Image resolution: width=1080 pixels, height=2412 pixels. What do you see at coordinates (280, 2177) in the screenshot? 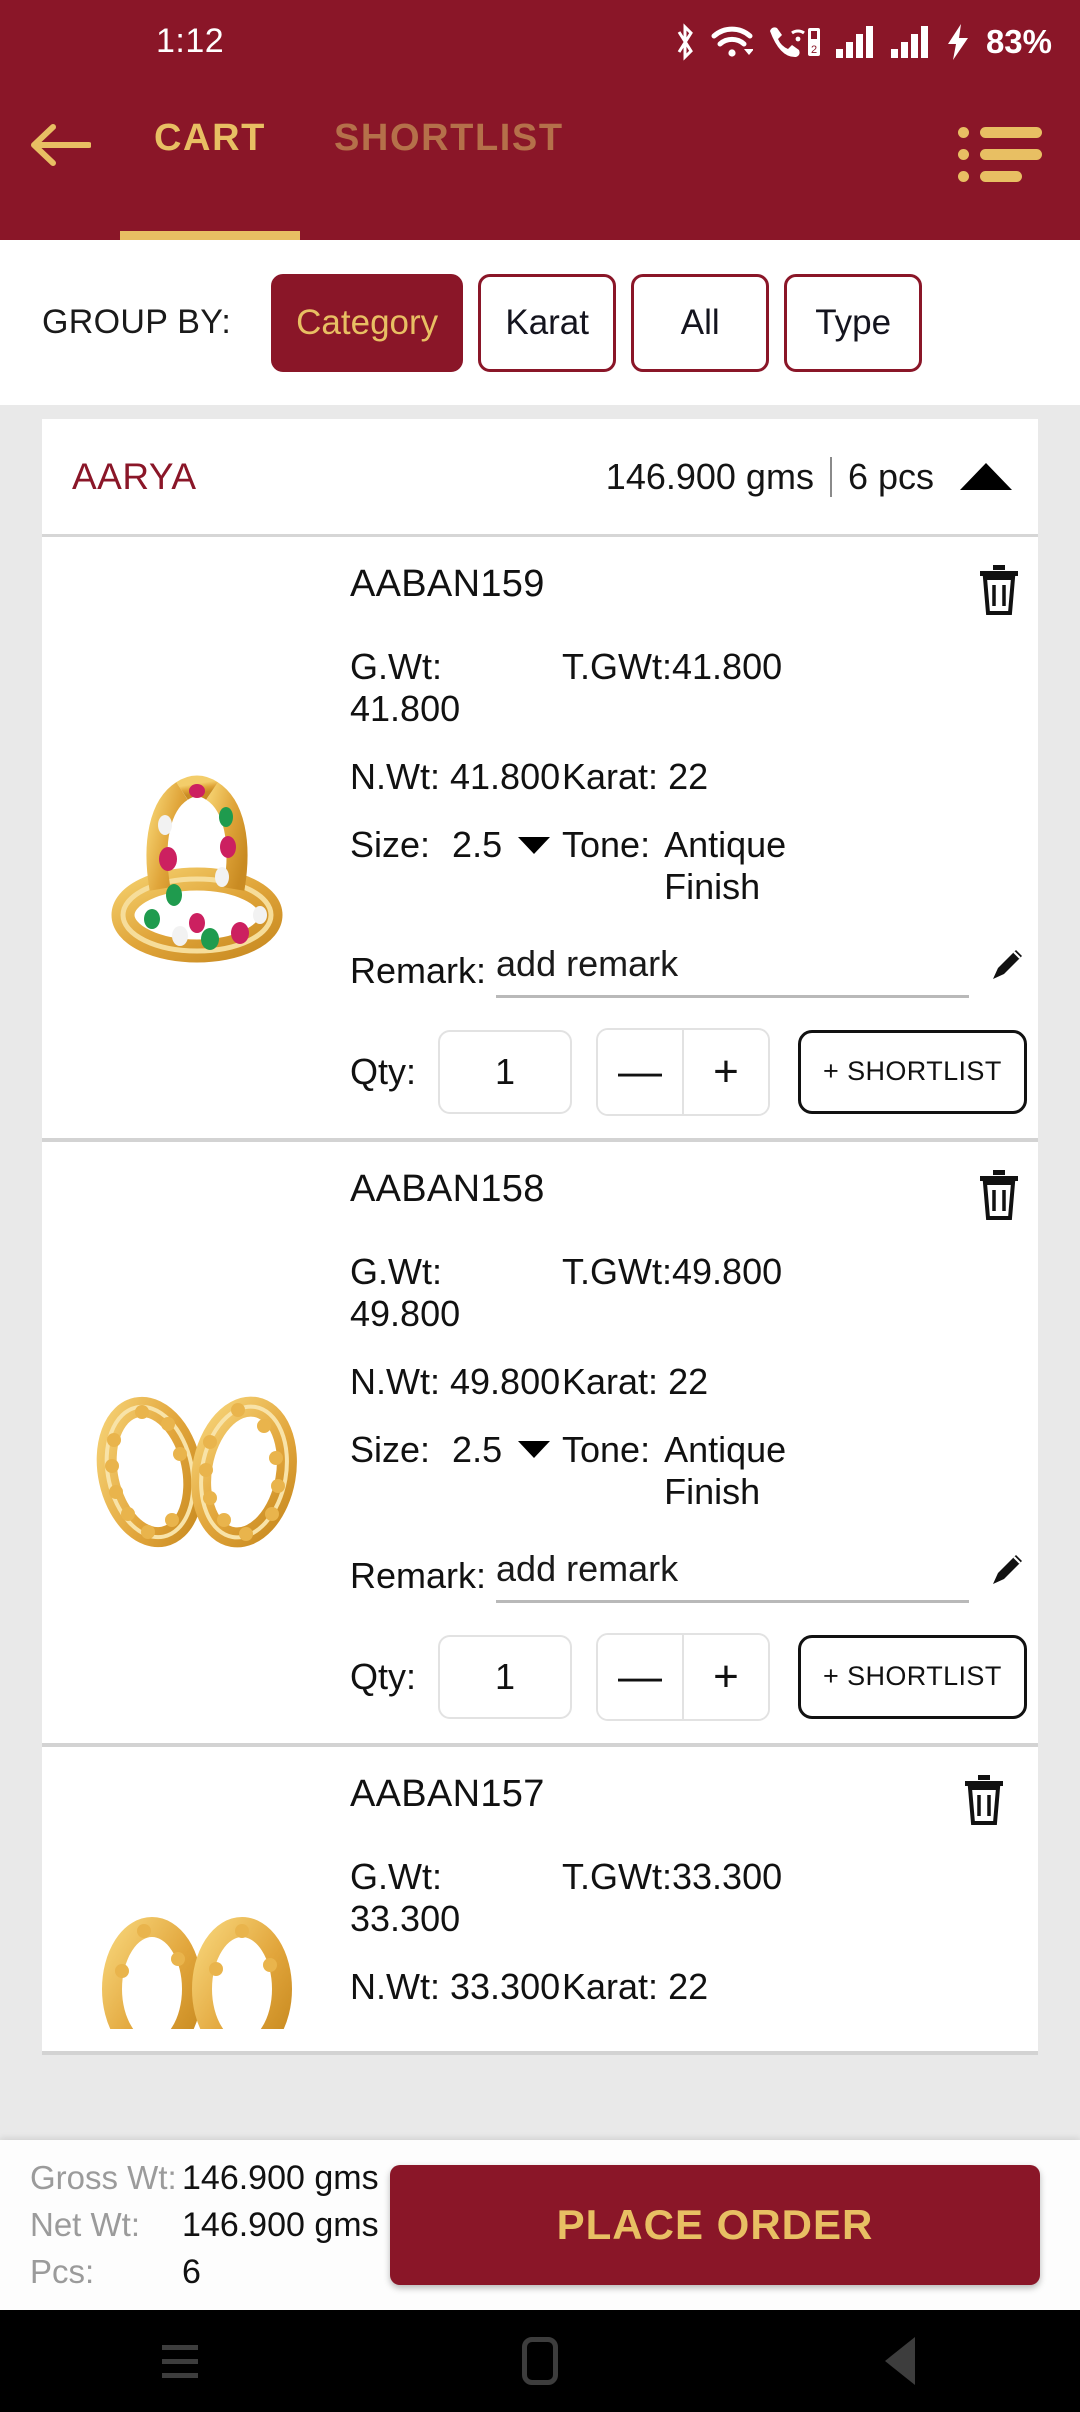
I see `gross-wt-value: 146.900 gms` at bounding box center [280, 2177].